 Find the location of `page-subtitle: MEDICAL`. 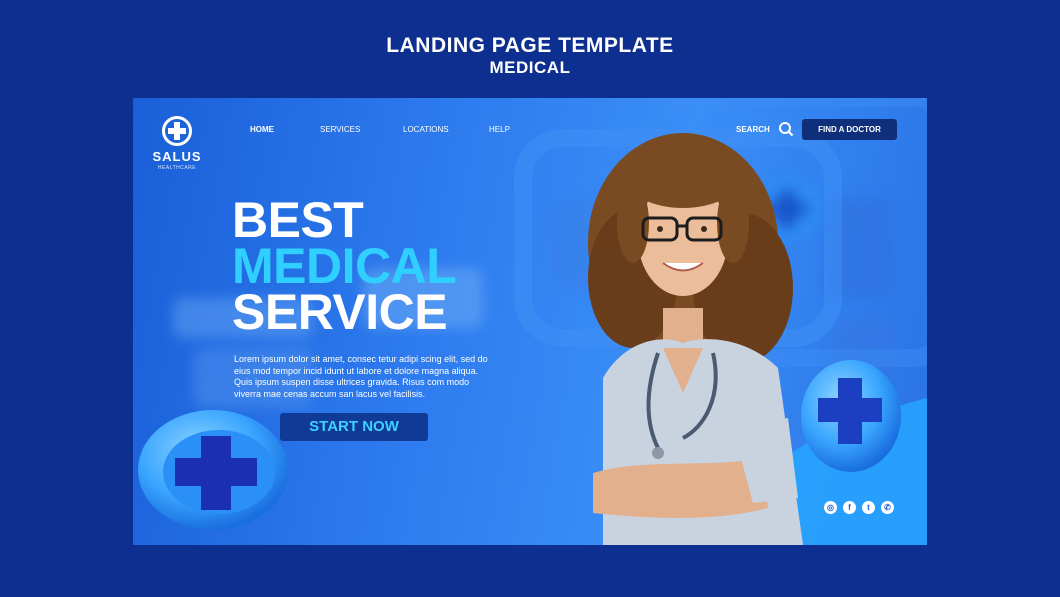

page-subtitle: MEDICAL is located at coordinates (530, 67).